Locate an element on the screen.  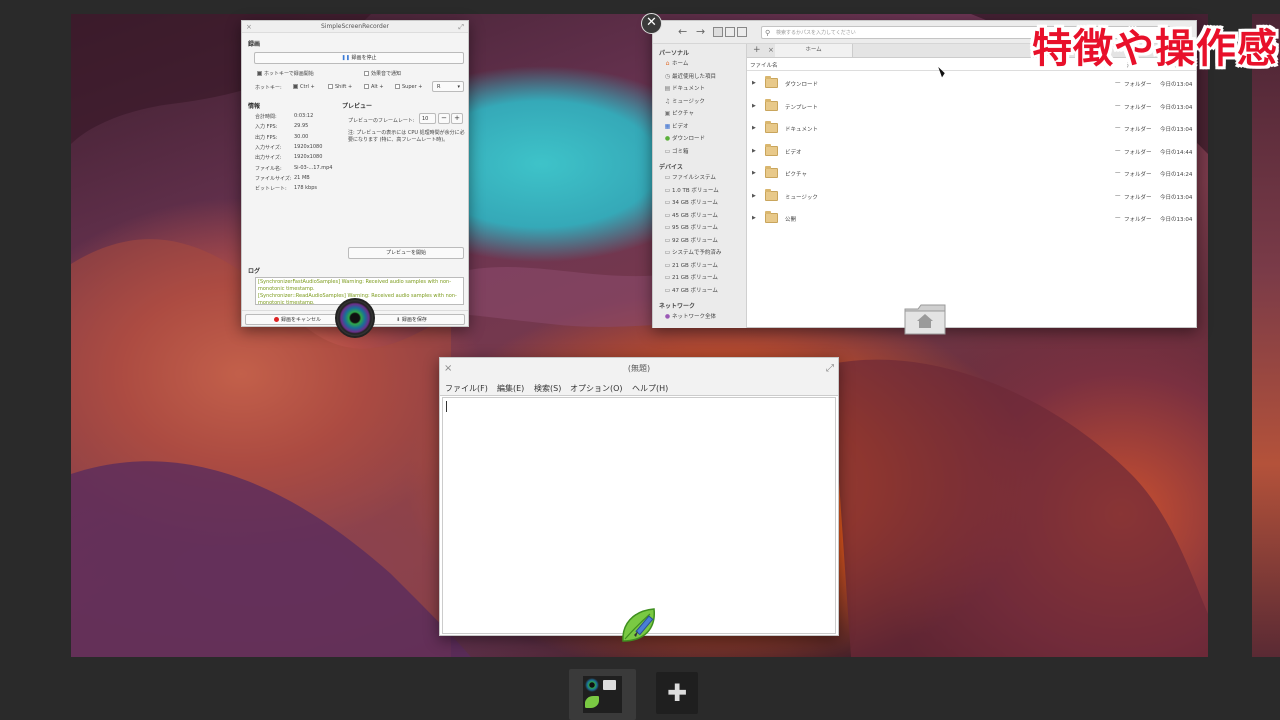
sidebar-item-personal: ▭ ゴミ箱 is located at coordinates (699, 152).